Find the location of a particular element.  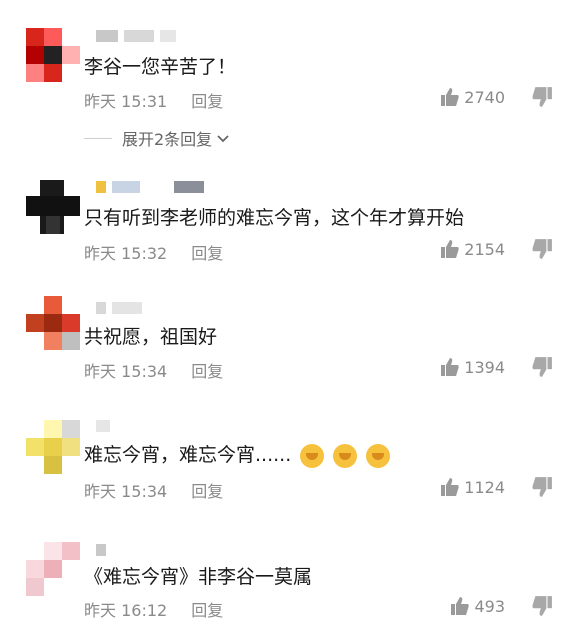

like-button: 2154 is located at coordinates (472, 249).